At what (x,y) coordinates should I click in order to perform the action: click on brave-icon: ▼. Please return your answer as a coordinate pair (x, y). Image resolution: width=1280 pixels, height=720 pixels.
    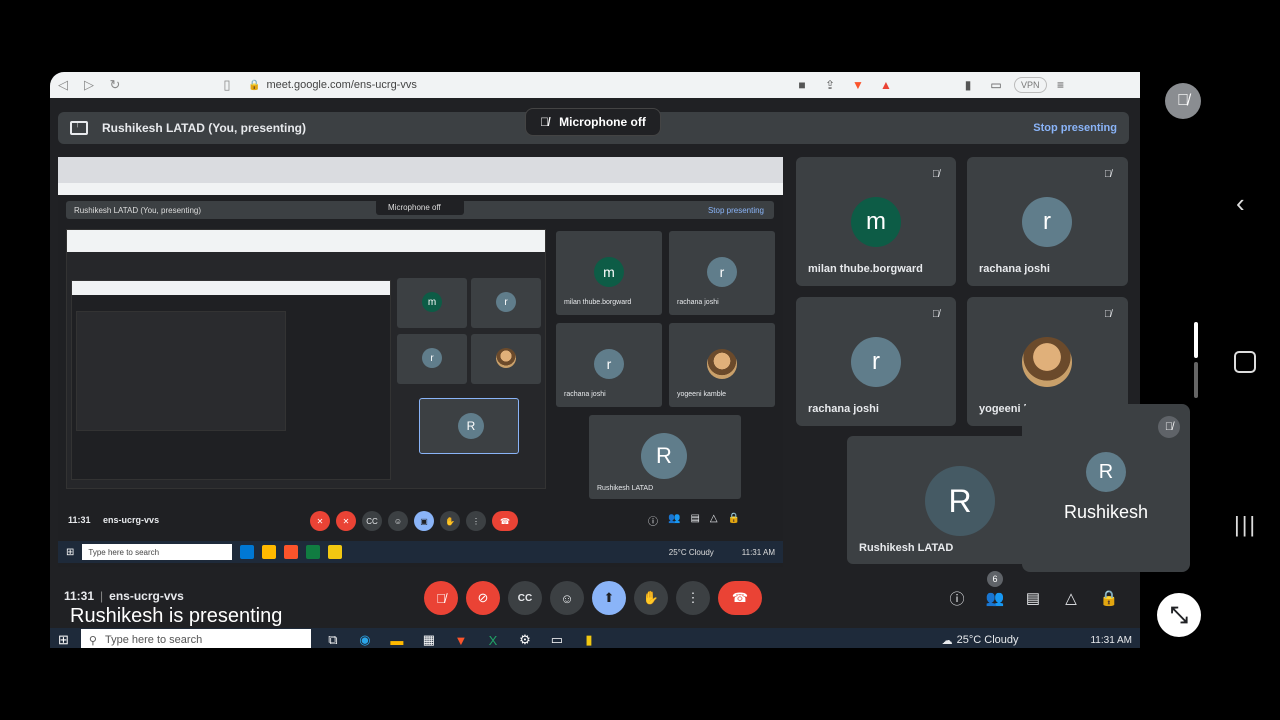
    Looking at the image, I should click on (461, 639).